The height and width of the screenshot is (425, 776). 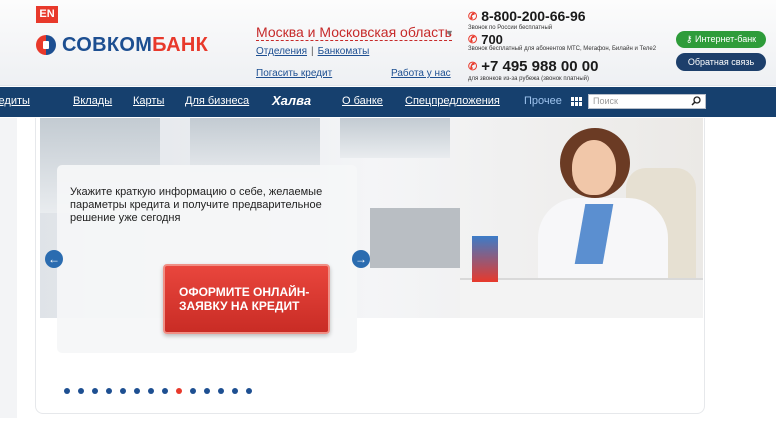 I want to click on arrow-right-icon: →, so click(x=361, y=259).